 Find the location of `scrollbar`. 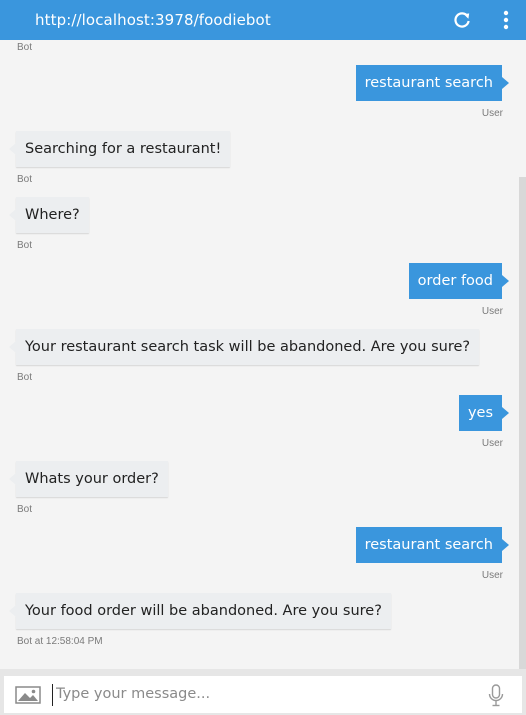

scrollbar is located at coordinates (522, 423).